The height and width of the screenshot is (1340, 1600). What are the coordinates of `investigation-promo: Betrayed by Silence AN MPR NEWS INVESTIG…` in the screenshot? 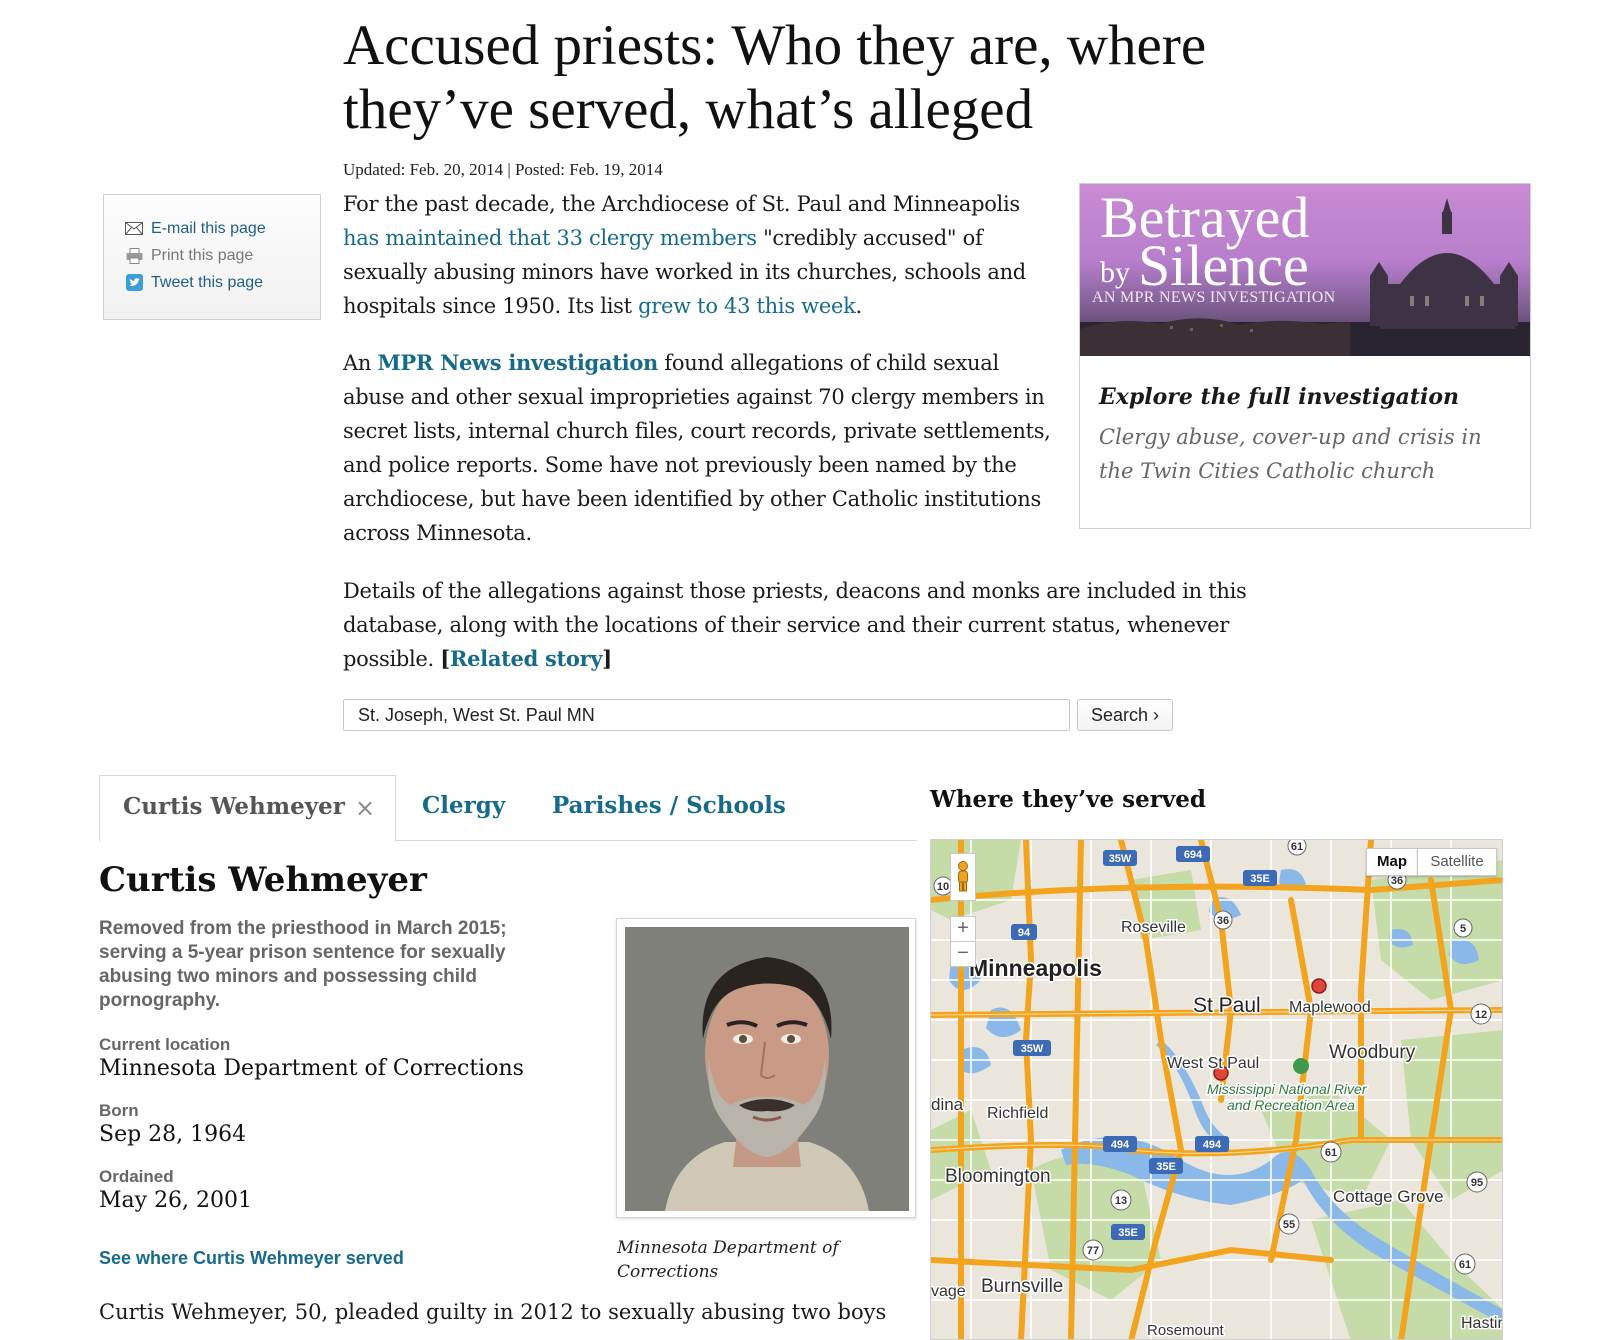 It's located at (1305, 356).